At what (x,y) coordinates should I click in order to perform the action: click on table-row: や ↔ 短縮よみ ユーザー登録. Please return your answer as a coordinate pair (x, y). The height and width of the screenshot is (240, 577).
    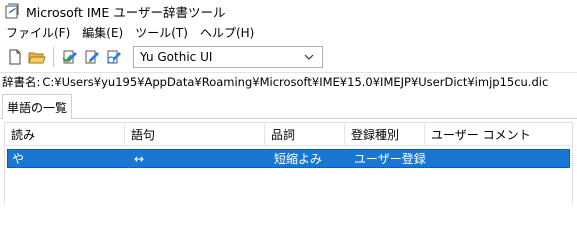
    Looking at the image, I should click on (288, 158).